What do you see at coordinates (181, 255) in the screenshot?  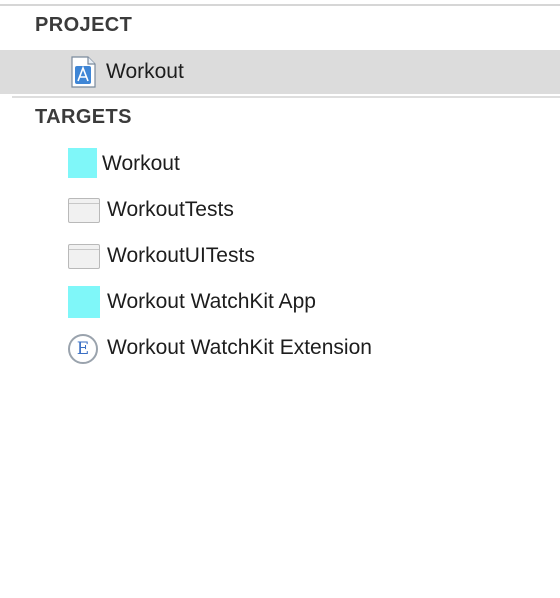 I see `target-item-label: WorkoutUITests` at bounding box center [181, 255].